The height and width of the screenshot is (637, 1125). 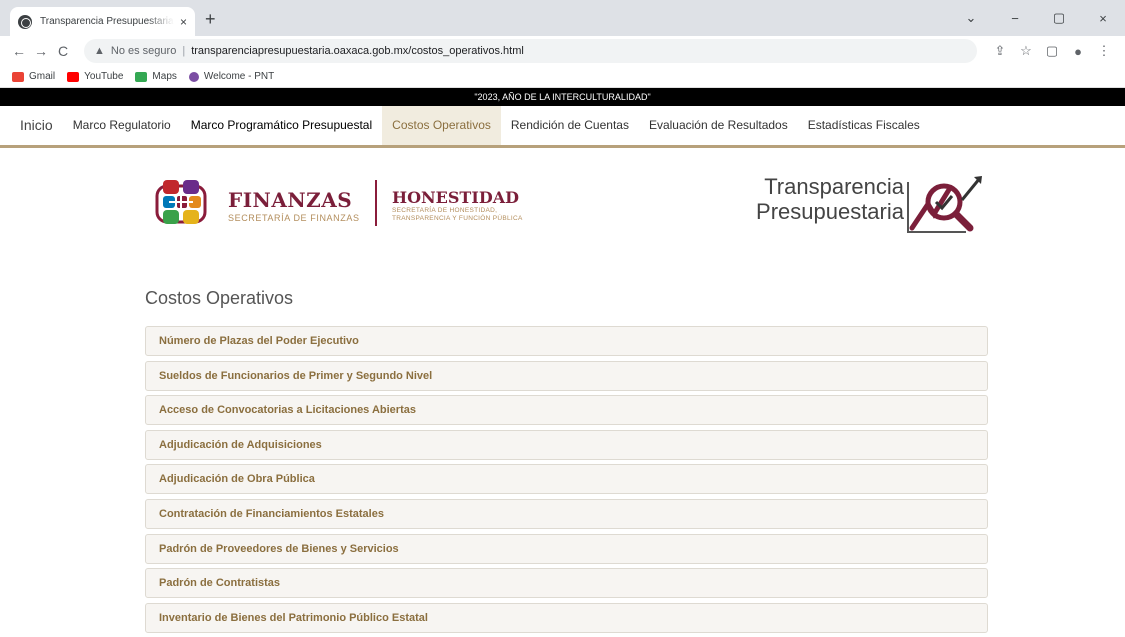 I want to click on profile-icon: ●, so click(x=1078, y=51).